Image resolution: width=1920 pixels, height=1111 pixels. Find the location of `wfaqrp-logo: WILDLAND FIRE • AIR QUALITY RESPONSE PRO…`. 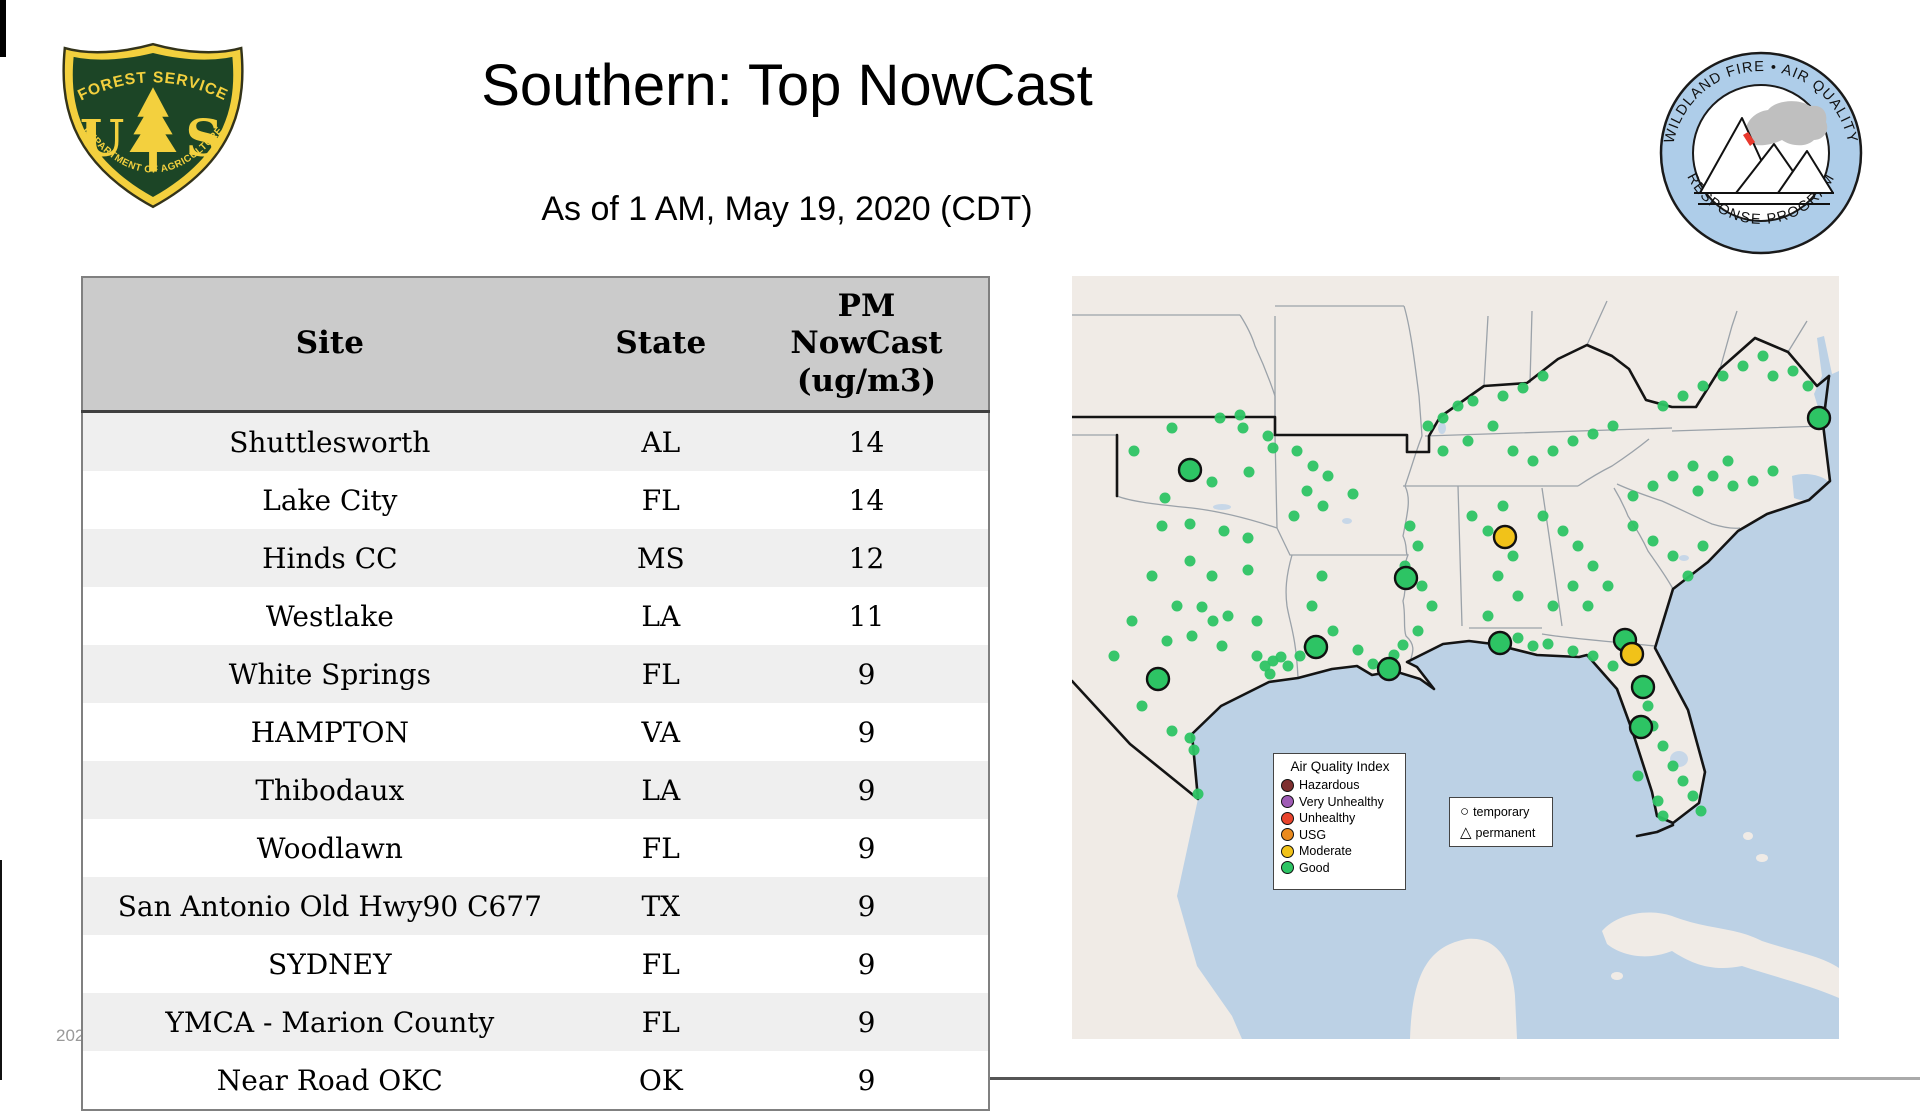

wfaqrp-logo: WILDLAND FIRE • AIR QUALITY RESPONSE PRO… is located at coordinates (1761, 153).